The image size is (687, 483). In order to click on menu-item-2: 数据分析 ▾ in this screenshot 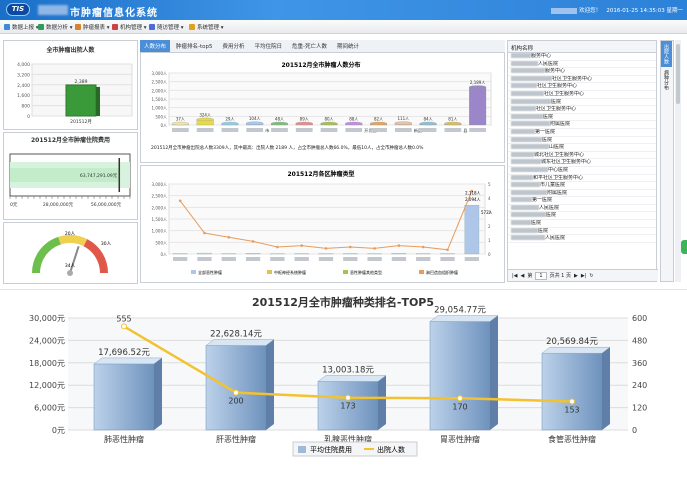, I will do `click(55, 27)`.